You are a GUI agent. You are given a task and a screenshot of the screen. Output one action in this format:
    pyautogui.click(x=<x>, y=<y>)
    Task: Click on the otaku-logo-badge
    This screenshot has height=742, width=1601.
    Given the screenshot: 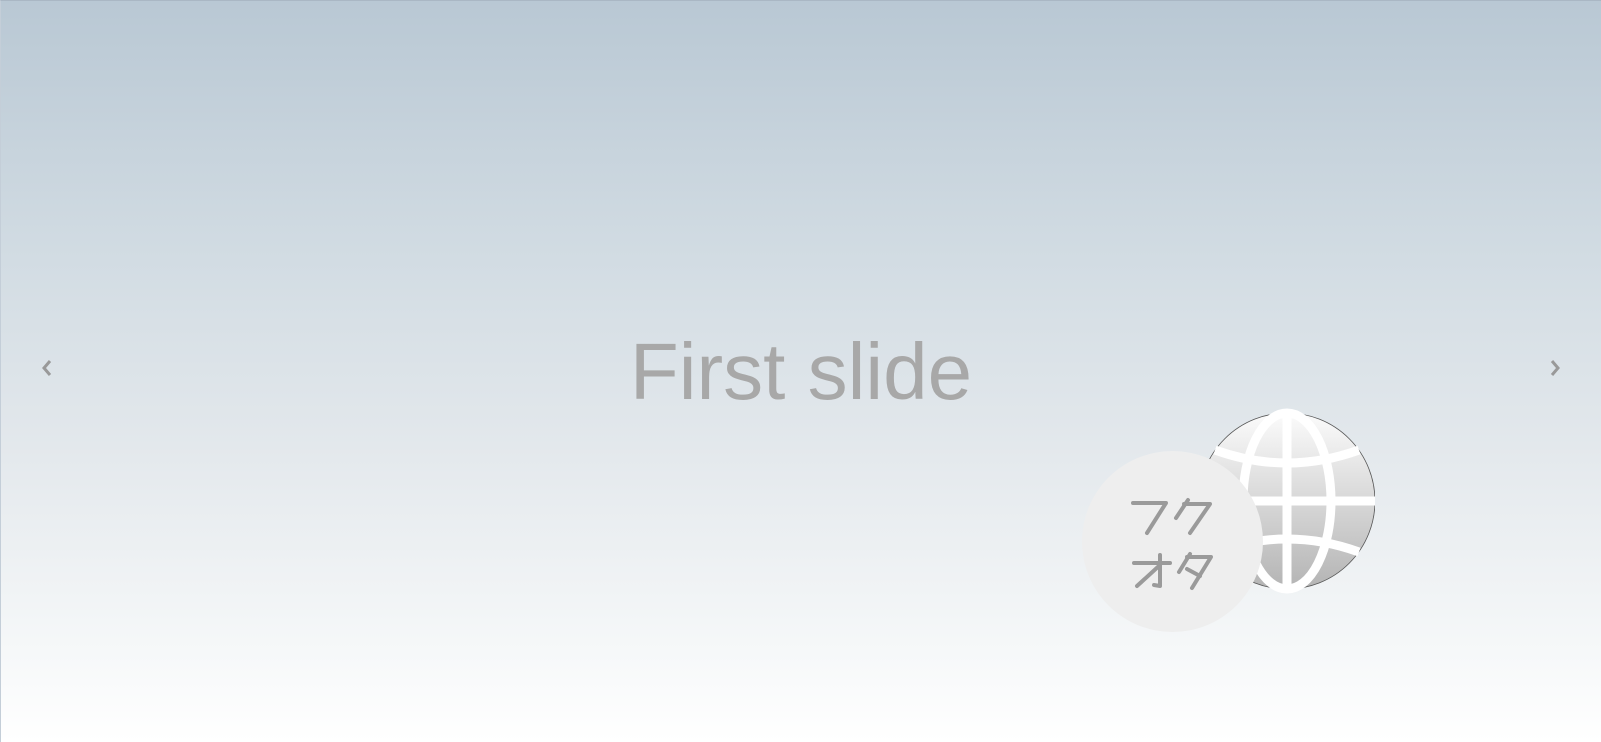 What is the action you would take?
    pyautogui.click(x=1172, y=541)
    